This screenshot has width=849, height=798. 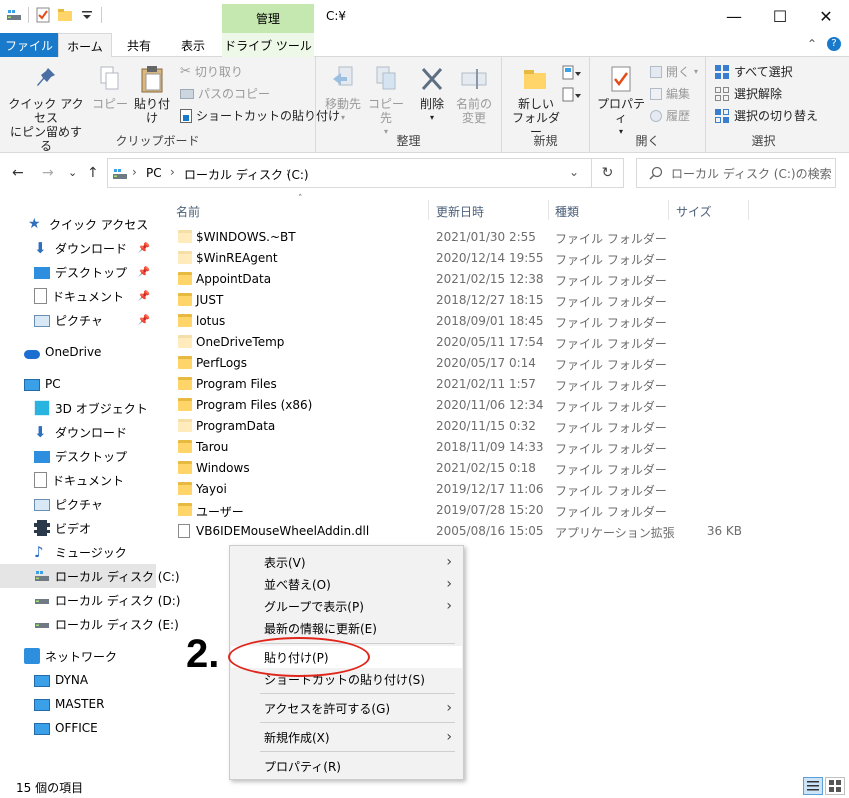 I want to click on nav-videos: ビデオ, so click(x=78, y=528).